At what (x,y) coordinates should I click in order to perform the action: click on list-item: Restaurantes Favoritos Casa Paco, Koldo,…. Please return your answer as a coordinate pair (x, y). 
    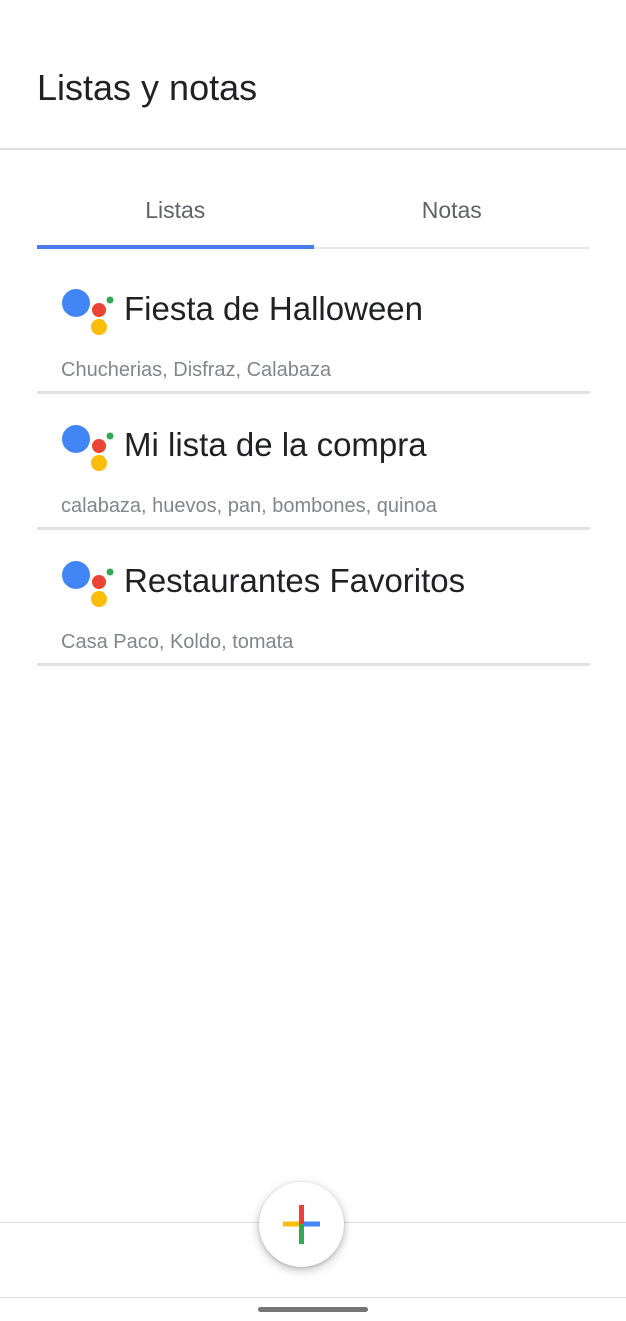
    Looking at the image, I should click on (313, 598).